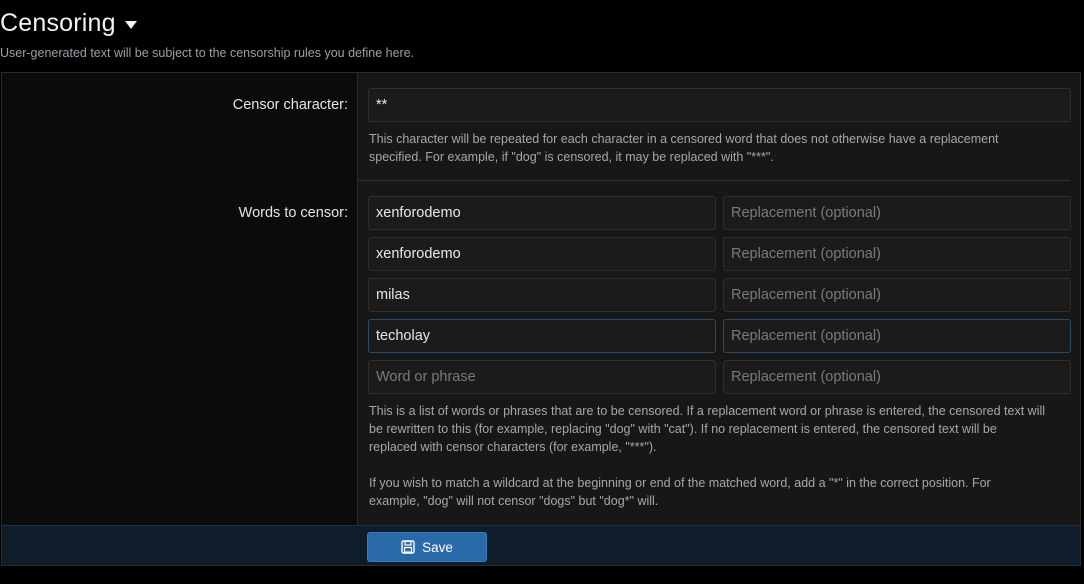 The width and height of the screenshot is (1084, 584). I want to click on save-button: Save, so click(427, 547).